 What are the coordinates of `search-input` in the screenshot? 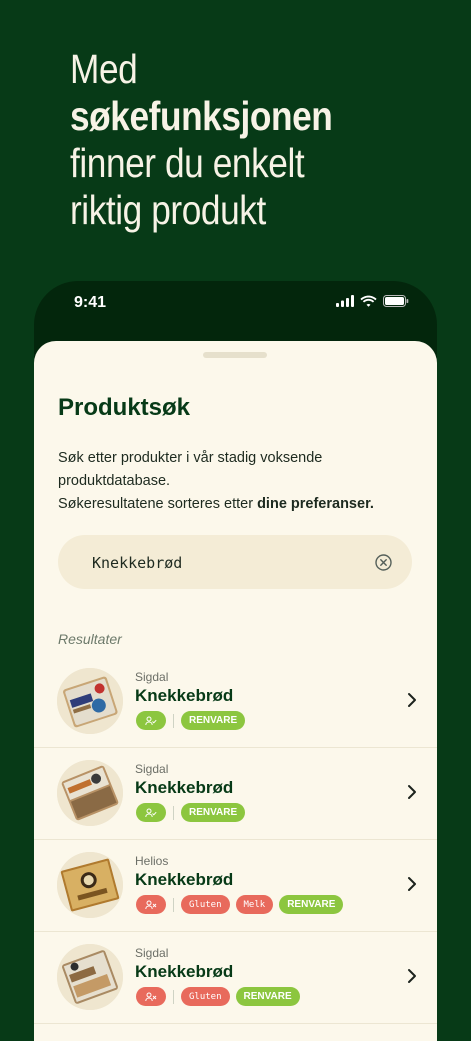 It's located at (227, 563).